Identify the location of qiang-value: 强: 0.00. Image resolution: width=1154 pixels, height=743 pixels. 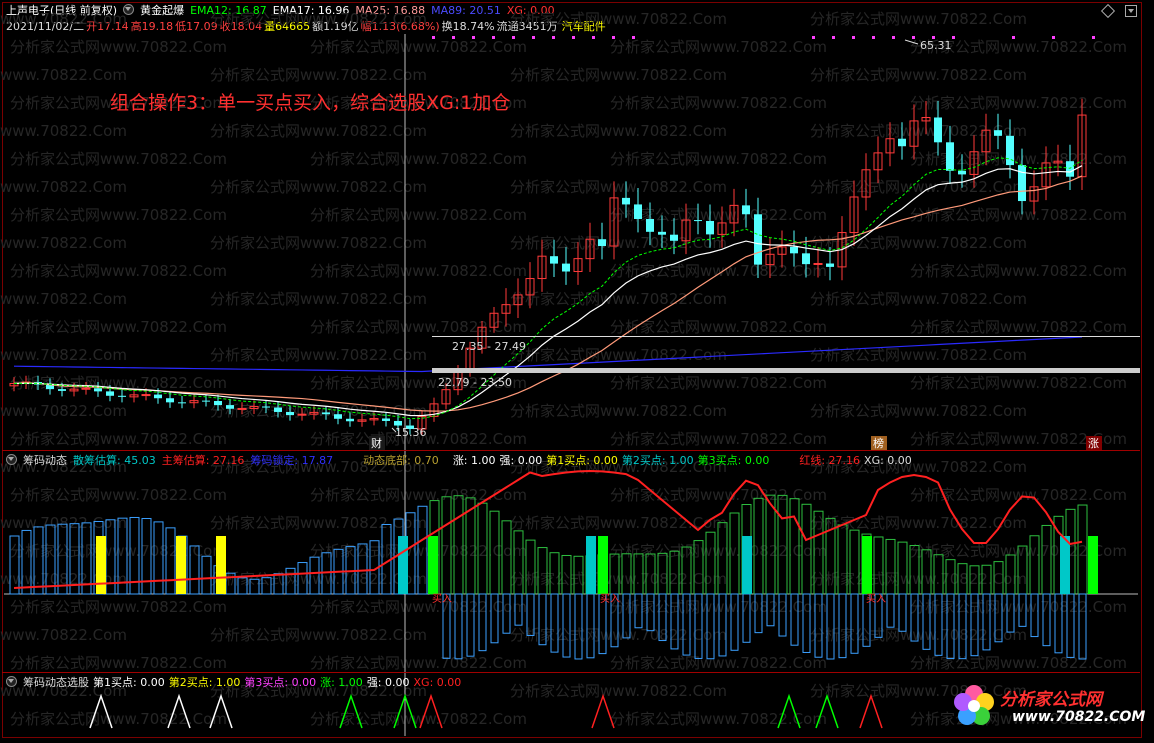
(521, 460).